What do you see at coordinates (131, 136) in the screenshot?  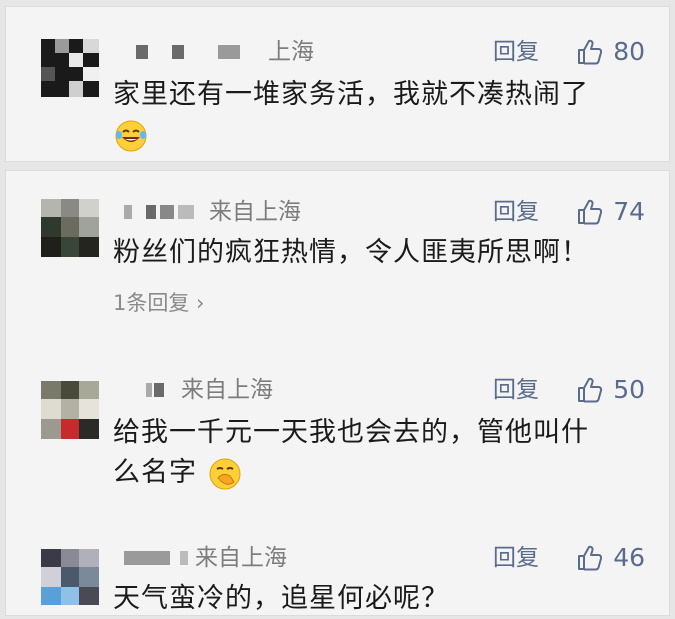 I see `laughing-tears-icon` at bounding box center [131, 136].